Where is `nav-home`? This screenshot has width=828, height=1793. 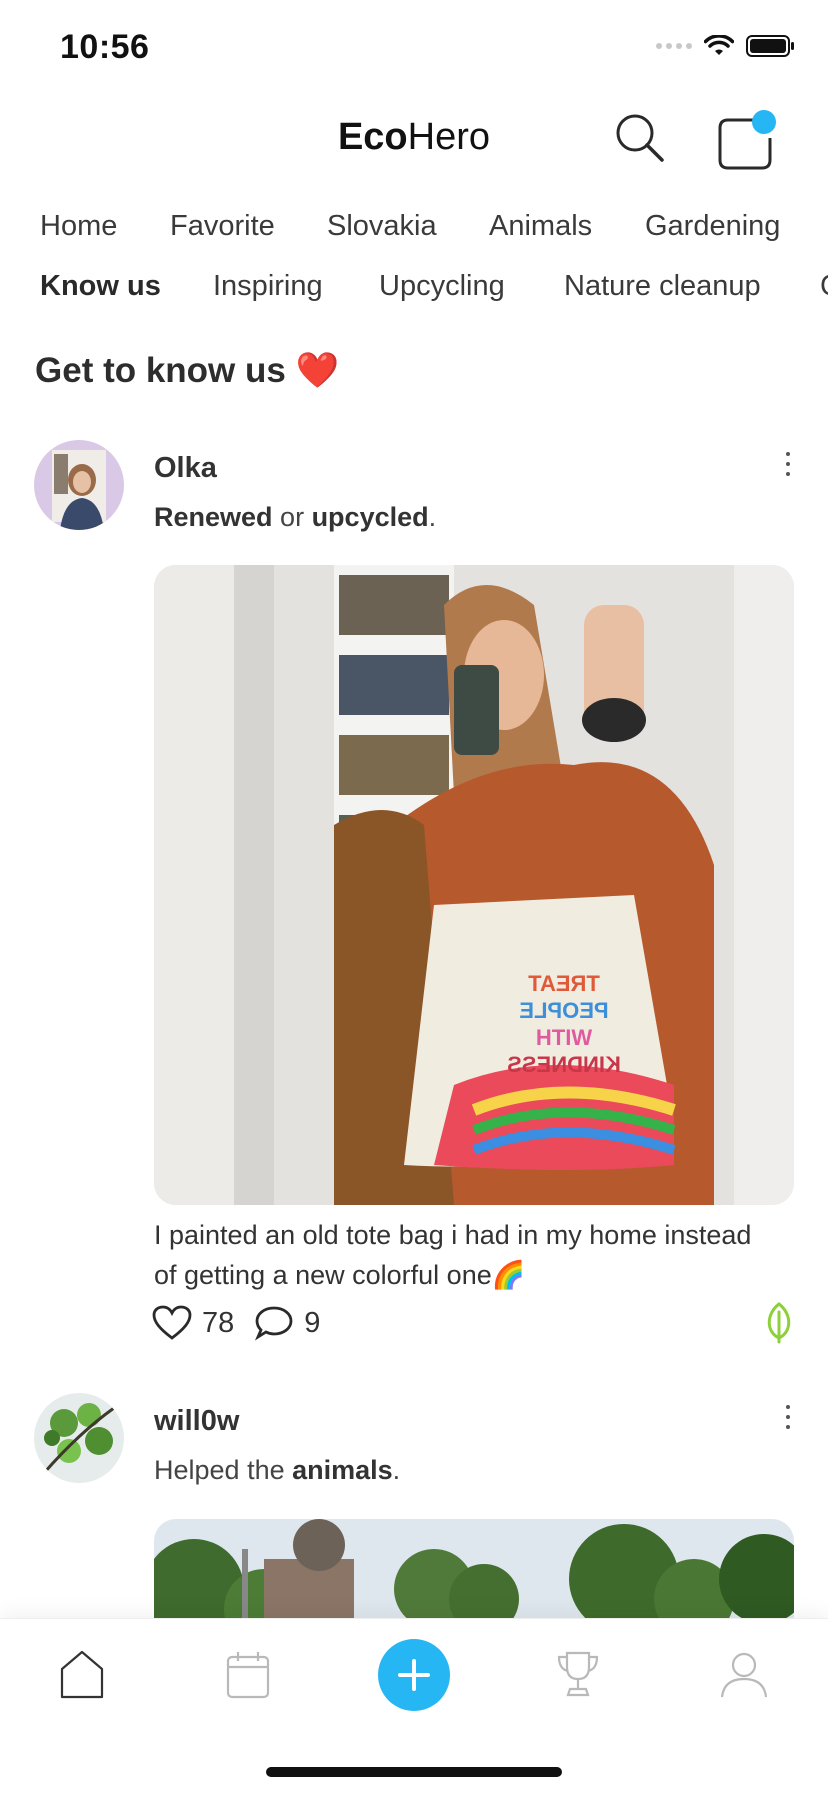
nav-home is located at coordinates (82, 1674).